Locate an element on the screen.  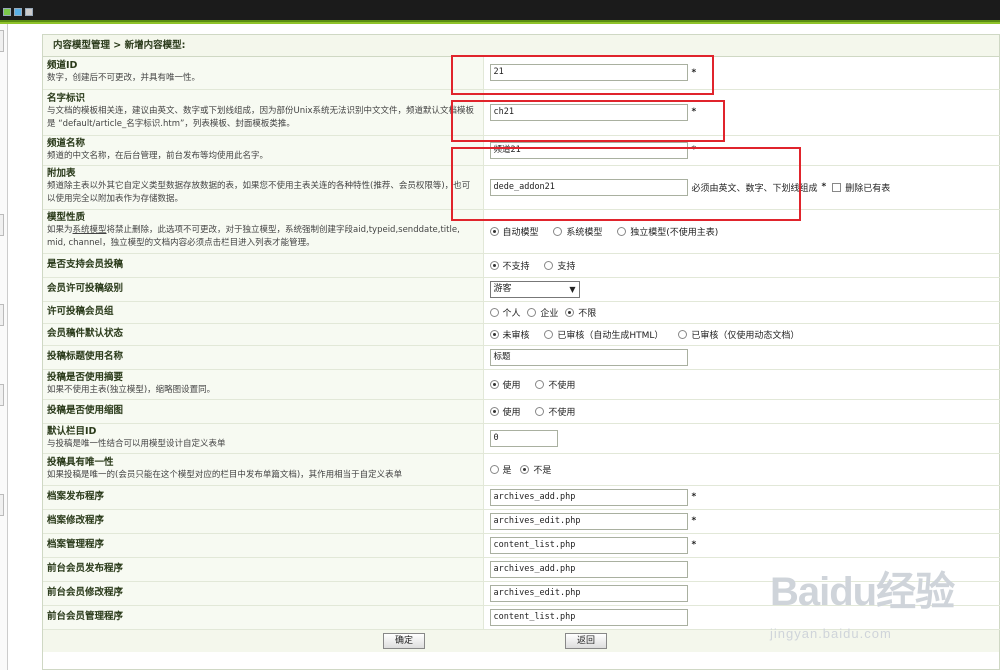
summary-no-radio is located at coordinates (540, 384).